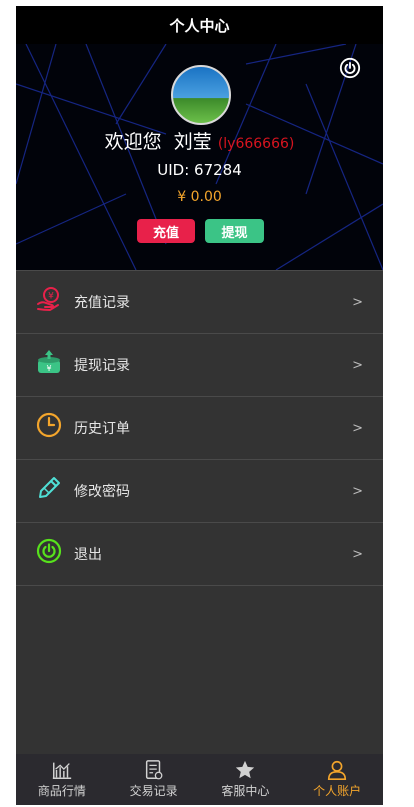 Image resolution: width=414 pixels, height=807 pixels. What do you see at coordinates (199, 170) in the screenshot?
I see `uid-text: UID: 67284` at bounding box center [199, 170].